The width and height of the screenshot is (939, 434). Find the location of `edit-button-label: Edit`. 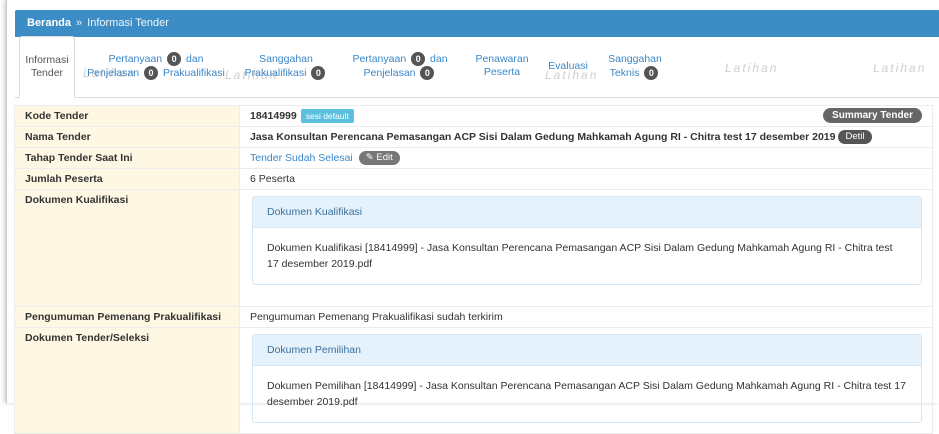

edit-button-label: Edit is located at coordinates (384, 158).